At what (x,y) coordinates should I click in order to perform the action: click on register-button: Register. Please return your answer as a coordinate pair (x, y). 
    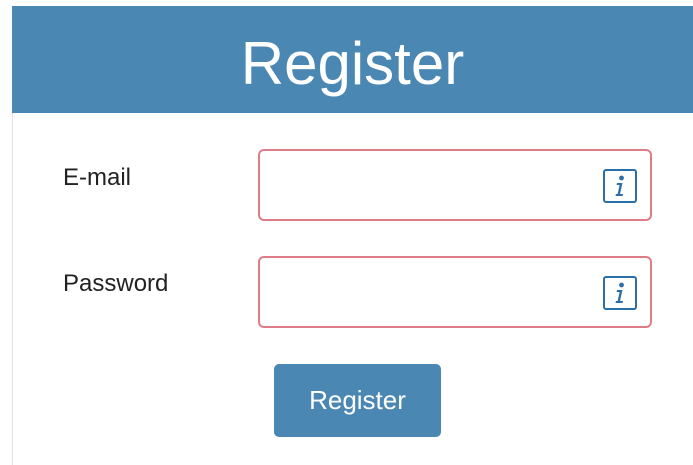
    Looking at the image, I should click on (357, 400).